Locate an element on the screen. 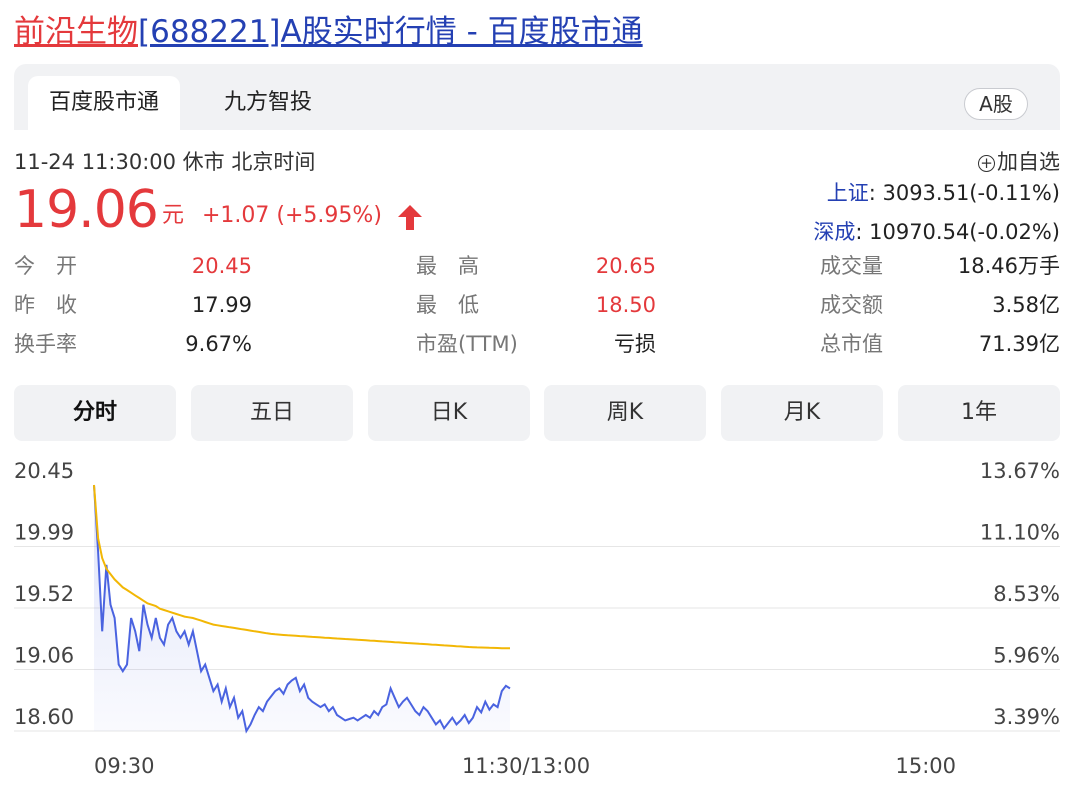  stock-name-link: 前沿生物 is located at coordinates (76, 32).